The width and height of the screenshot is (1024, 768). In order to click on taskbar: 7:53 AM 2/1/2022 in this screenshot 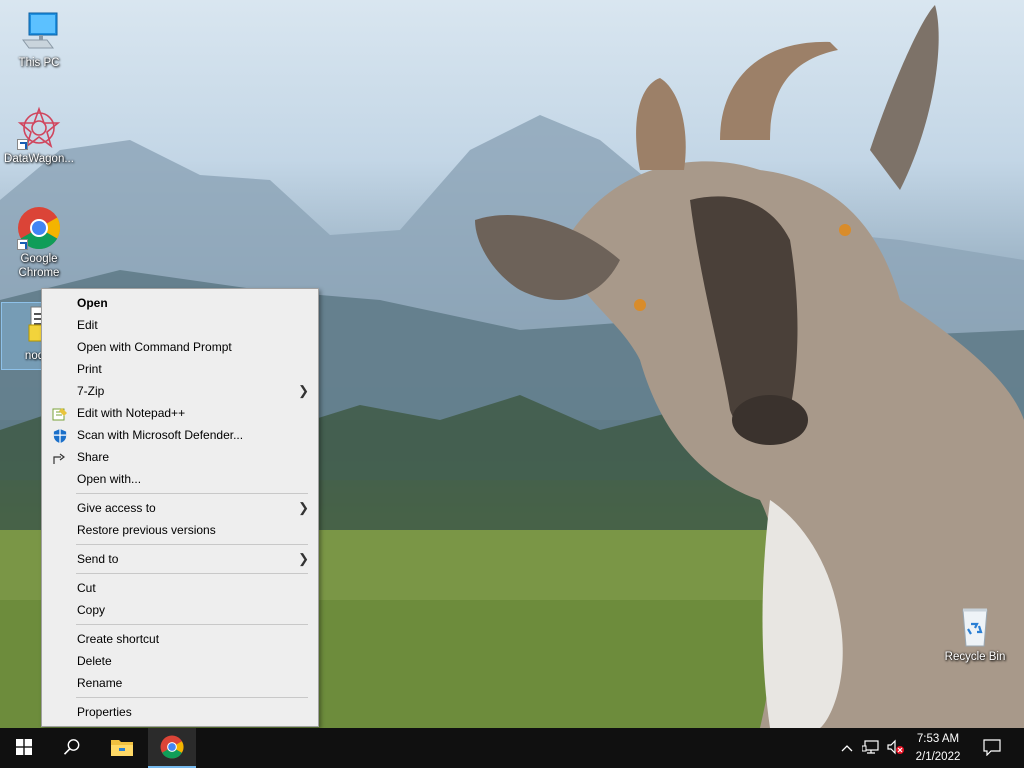, I will do `click(512, 748)`.